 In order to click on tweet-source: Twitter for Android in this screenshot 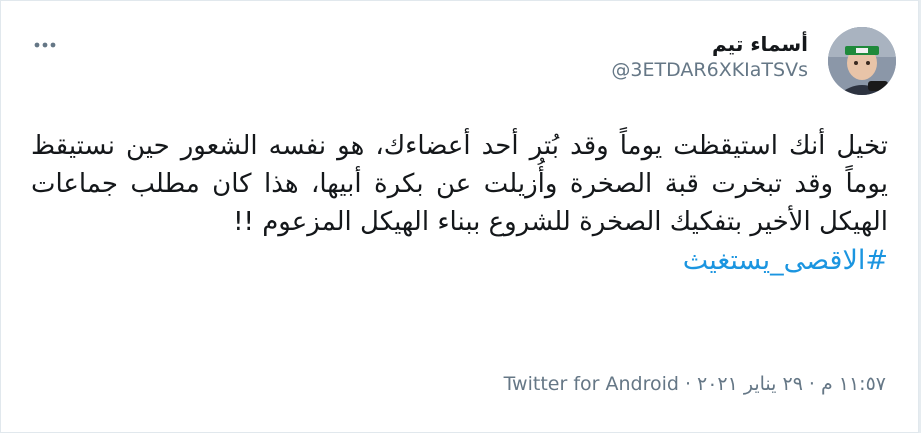, I will do `click(591, 384)`.